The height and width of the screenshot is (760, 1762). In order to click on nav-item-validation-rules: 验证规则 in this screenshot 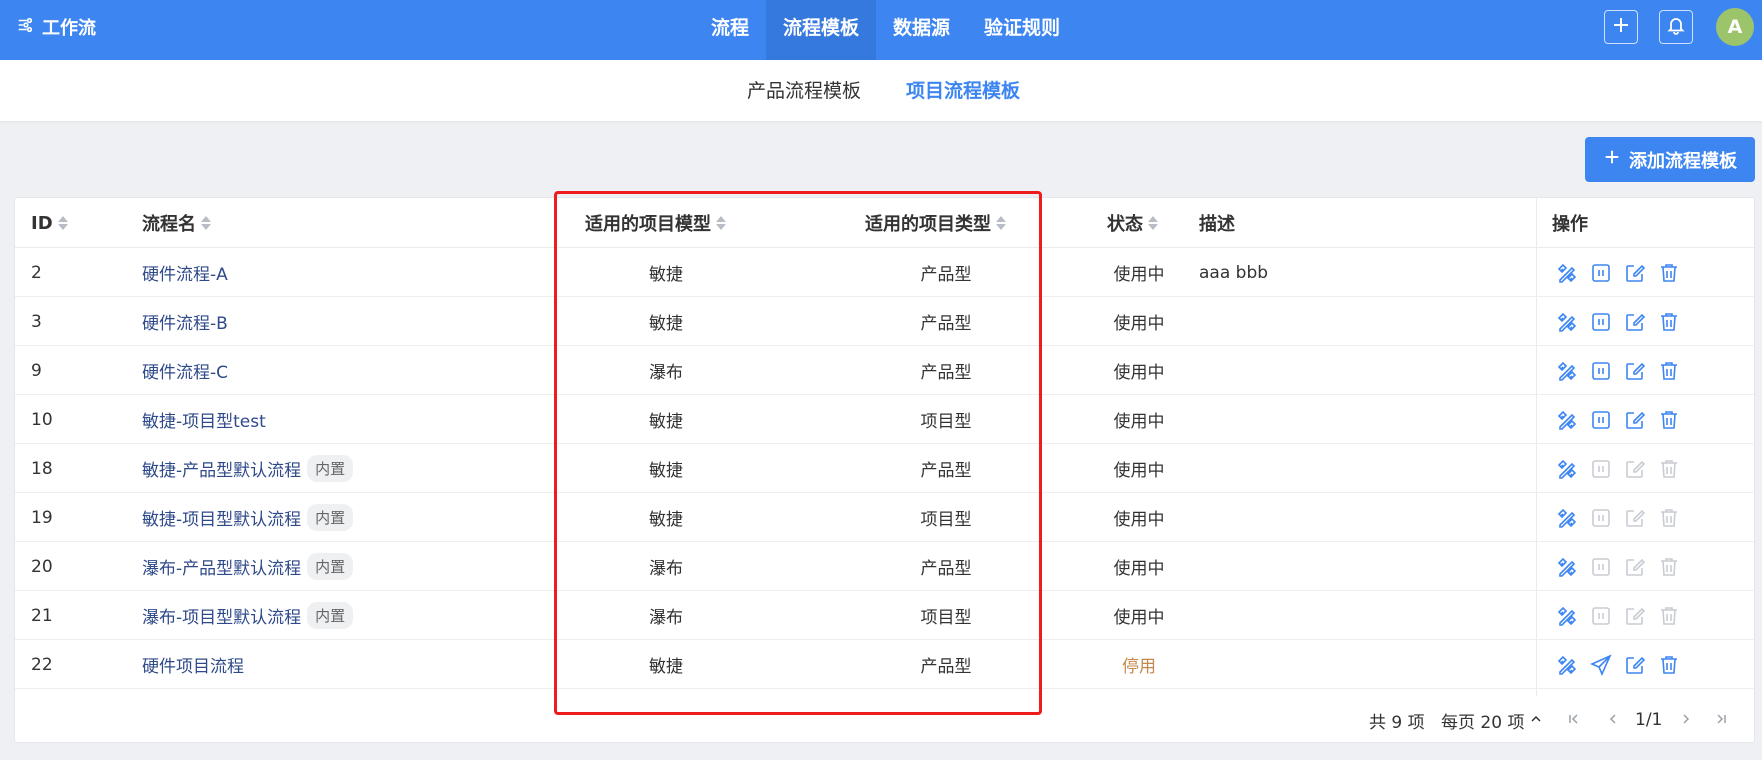, I will do `click(1022, 30)`.